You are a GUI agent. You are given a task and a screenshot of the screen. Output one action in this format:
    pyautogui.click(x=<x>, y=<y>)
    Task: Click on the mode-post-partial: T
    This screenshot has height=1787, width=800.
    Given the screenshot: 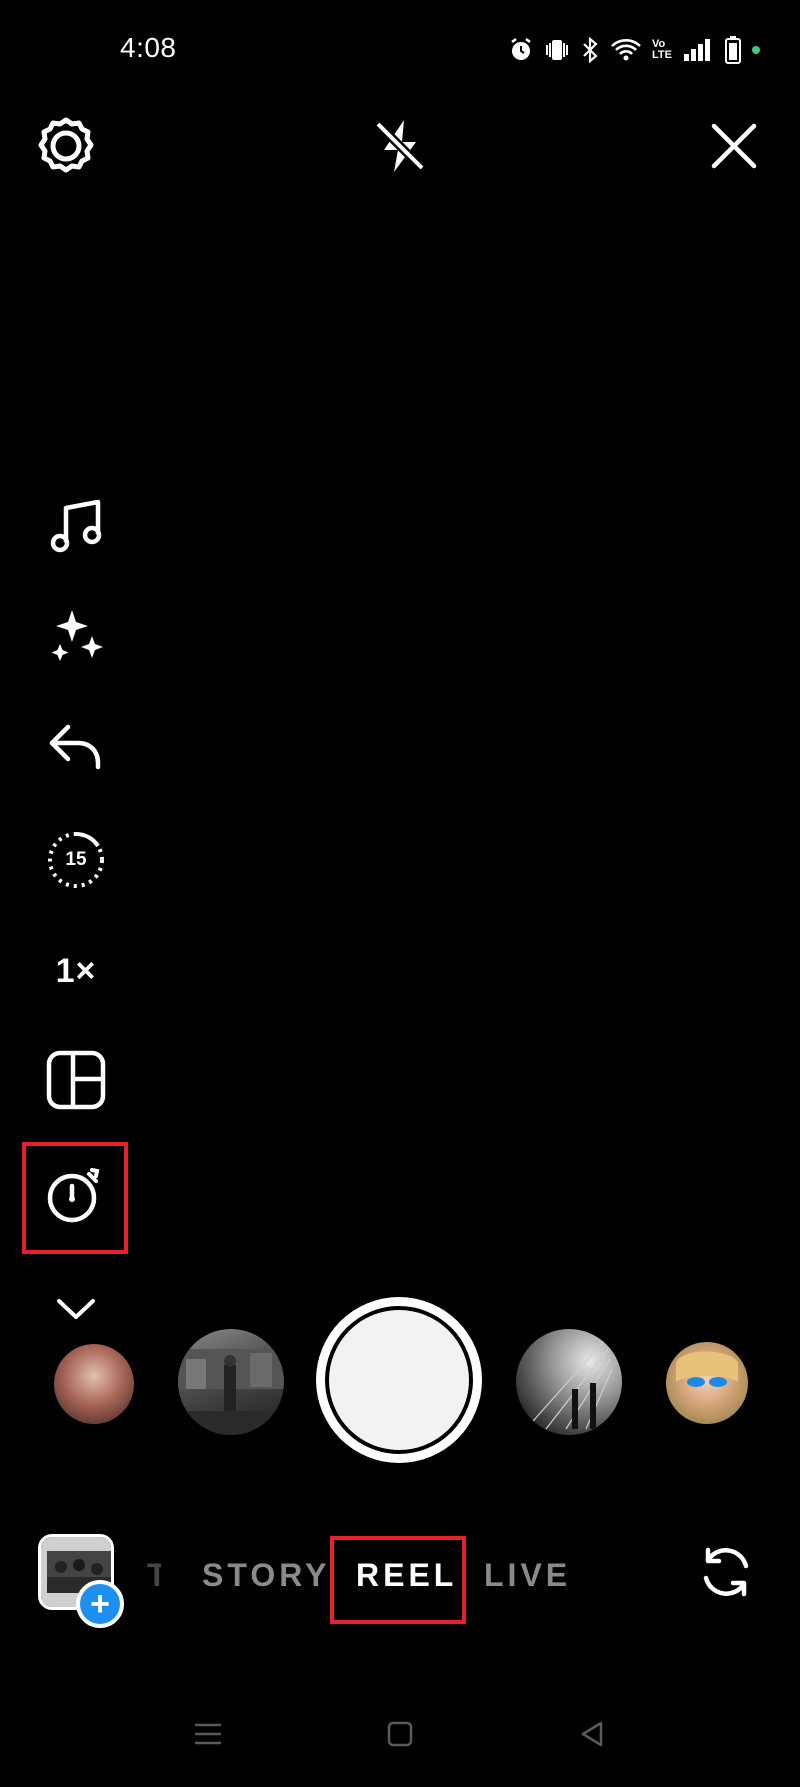 What is the action you would take?
    pyautogui.click(x=154, y=1575)
    